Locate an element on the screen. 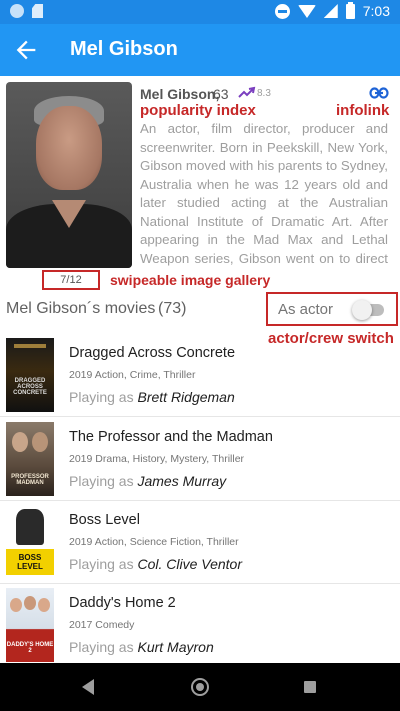 This screenshot has width=400, height=711. back-arrow-icon is located at coordinates (26, 50).